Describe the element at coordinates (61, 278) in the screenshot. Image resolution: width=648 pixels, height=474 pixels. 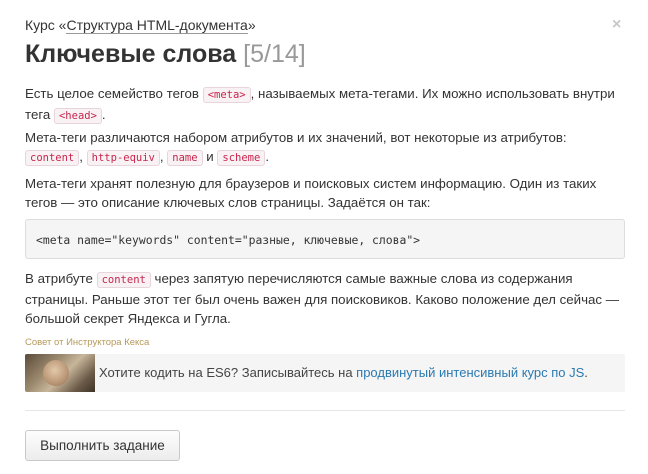
I see `text: В атрибуте` at that location.